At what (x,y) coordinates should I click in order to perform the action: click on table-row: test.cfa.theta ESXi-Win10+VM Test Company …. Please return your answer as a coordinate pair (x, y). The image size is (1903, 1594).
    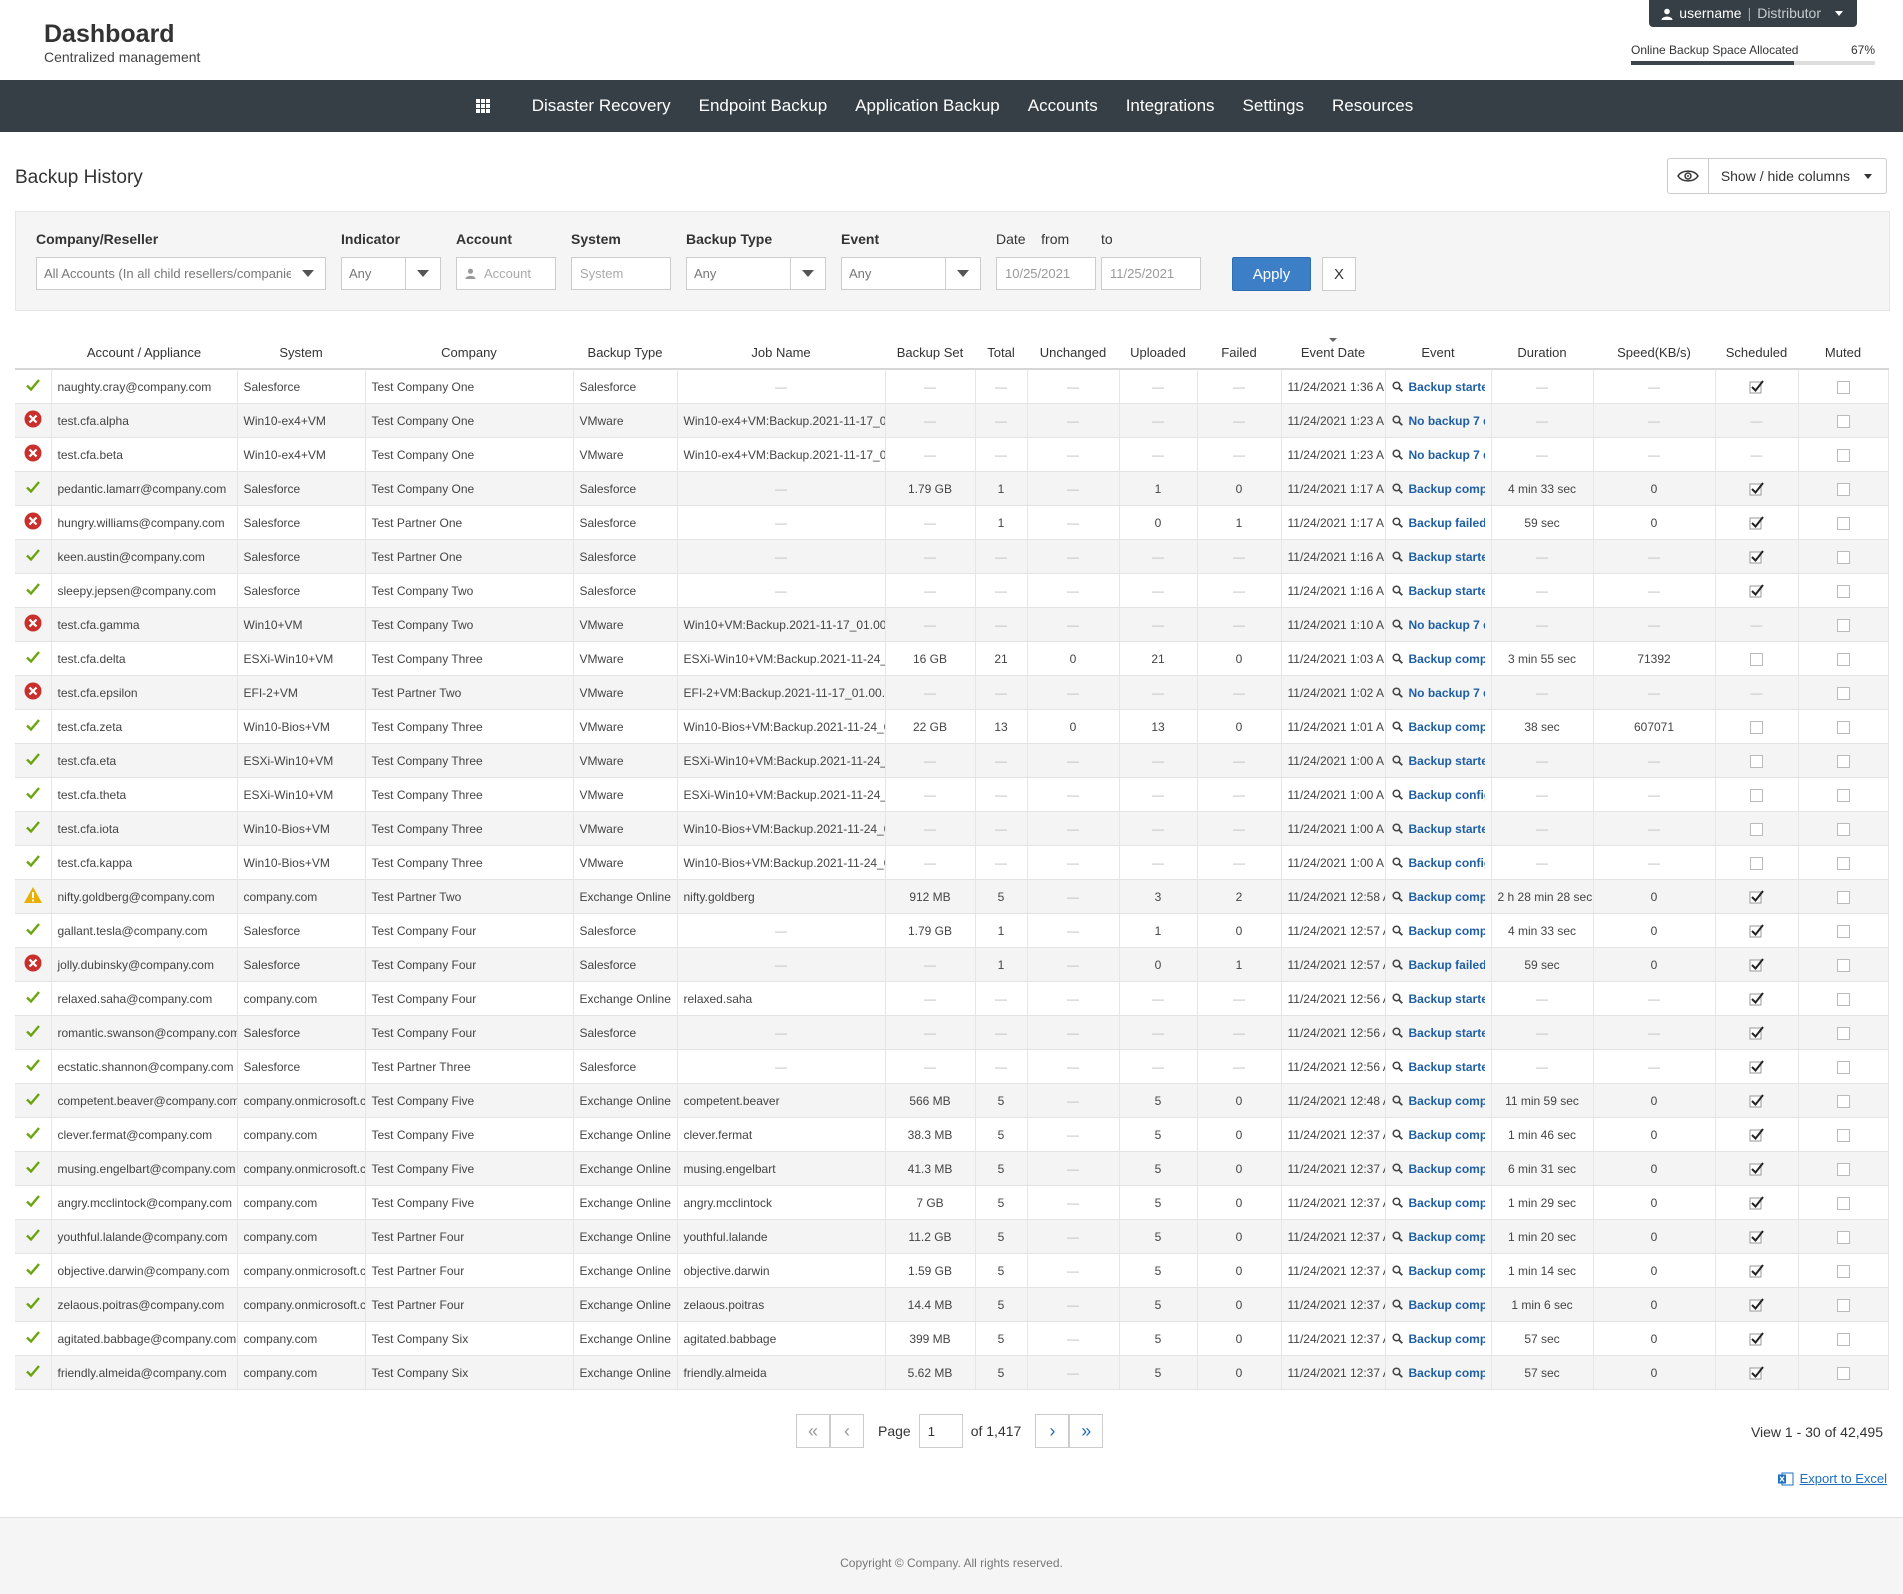
    Looking at the image, I should click on (952, 794).